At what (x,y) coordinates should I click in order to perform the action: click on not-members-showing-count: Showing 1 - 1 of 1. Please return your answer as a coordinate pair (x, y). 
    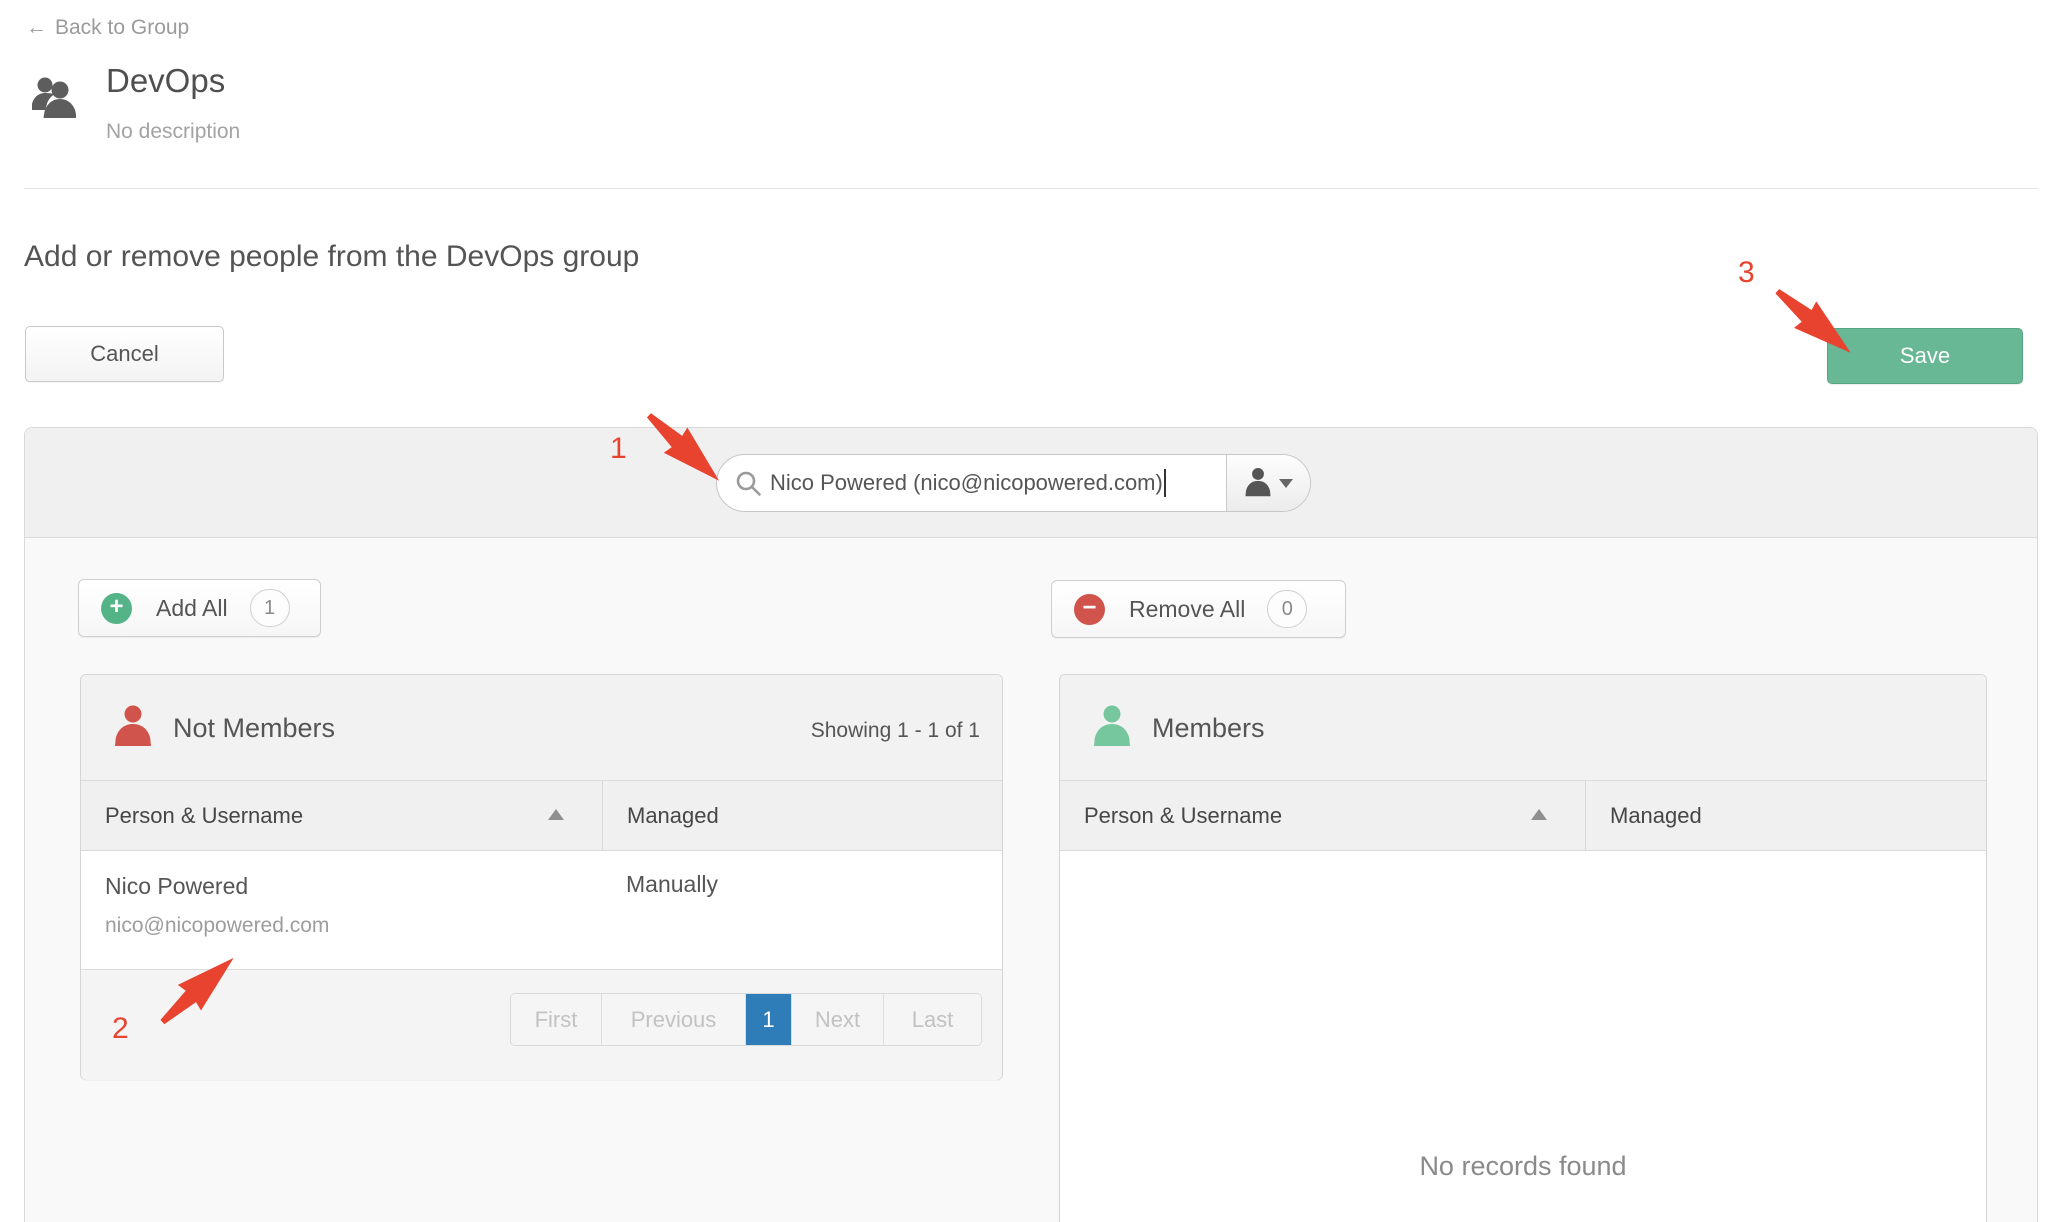
    Looking at the image, I should click on (895, 730).